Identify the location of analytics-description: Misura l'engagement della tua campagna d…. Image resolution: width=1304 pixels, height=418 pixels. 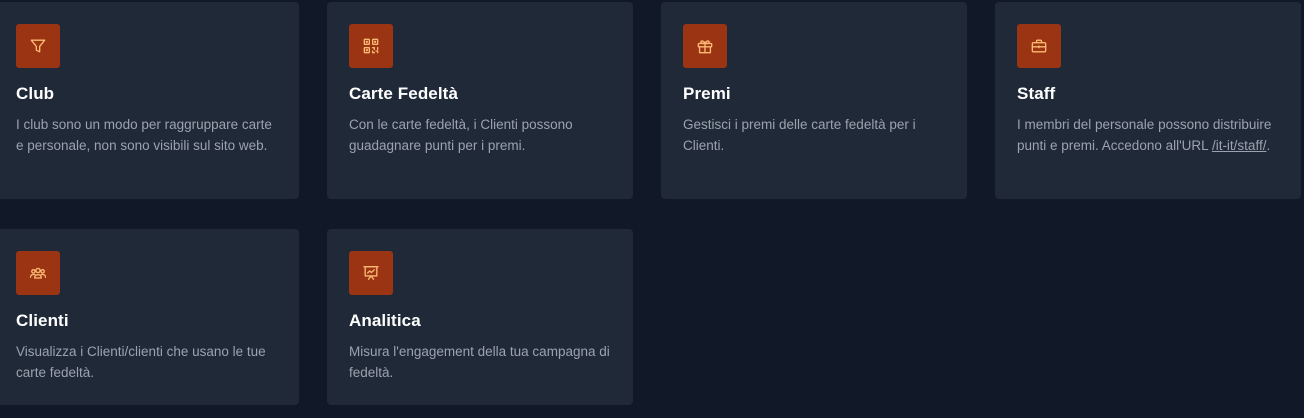
(479, 362).